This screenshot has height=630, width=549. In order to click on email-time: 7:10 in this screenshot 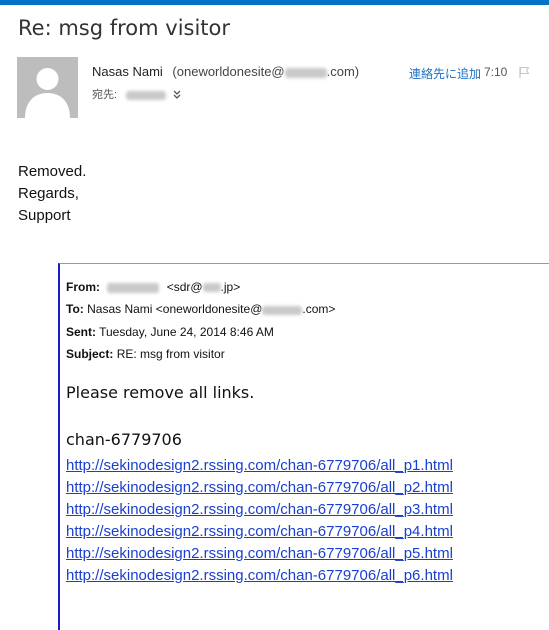, I will do `click(496, 72)`.